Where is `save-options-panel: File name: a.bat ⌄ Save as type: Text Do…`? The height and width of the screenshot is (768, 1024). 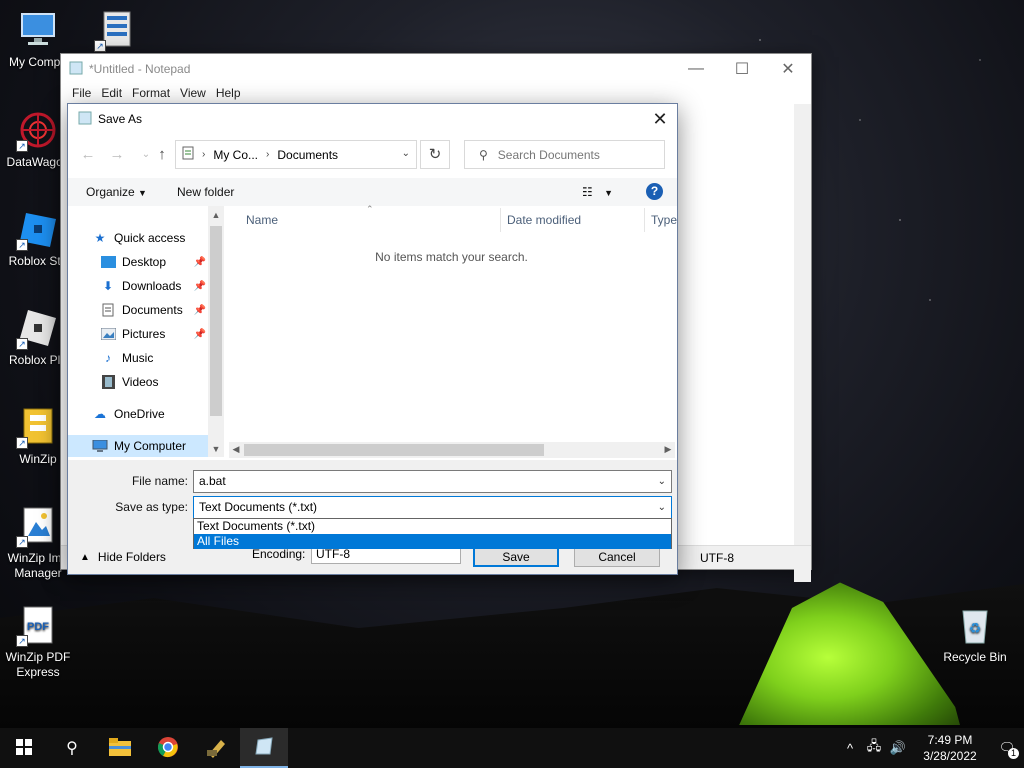
save-options-panel: File name: a.bat ⌄ Save as type: Text Do… is located at coordinates (372, 517).